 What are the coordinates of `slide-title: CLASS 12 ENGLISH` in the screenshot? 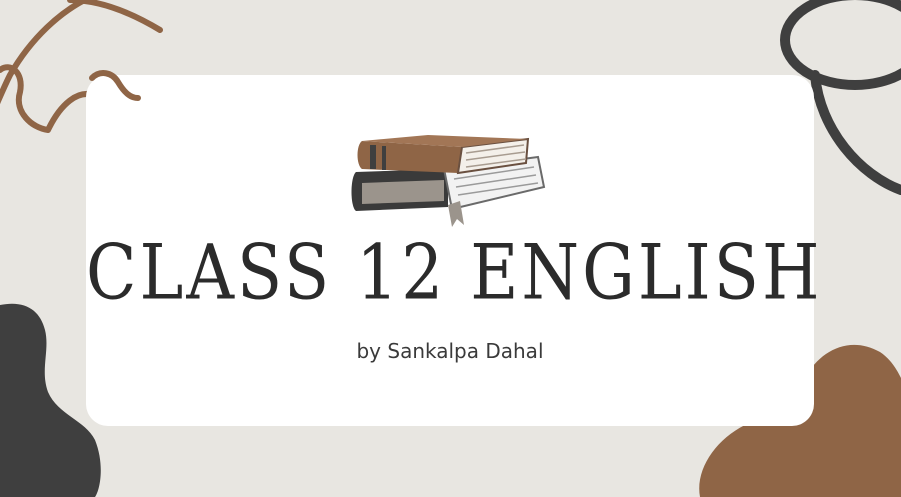 It's located at (454, 272).